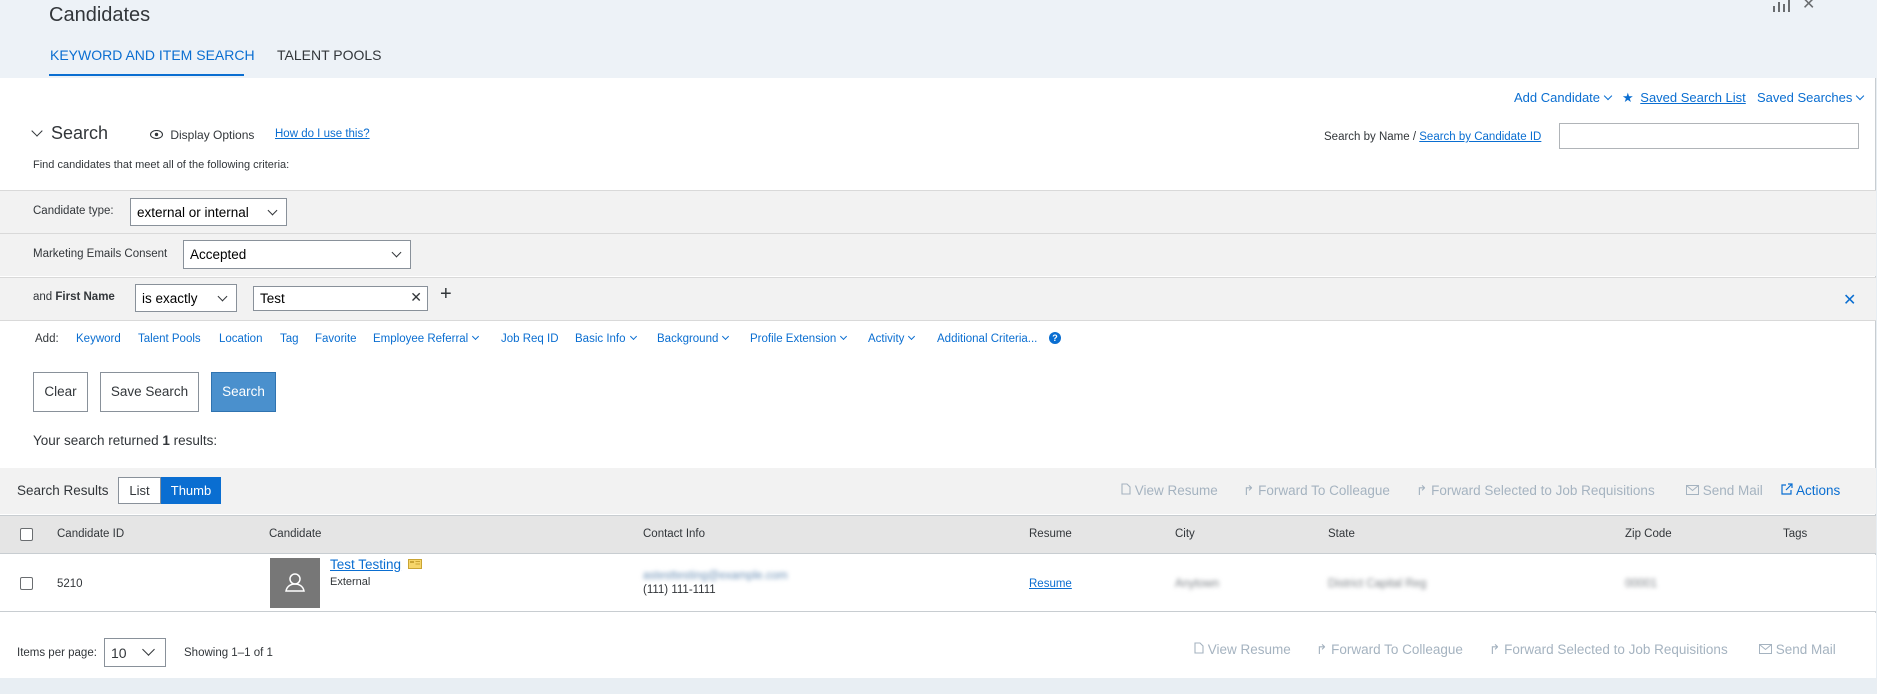 The width and height of the screenshot is (1877, 694). What do you see at coordinates (1341, 534) in the screenshot?
I see `column-state: State` at bounding box center [1341, 534].